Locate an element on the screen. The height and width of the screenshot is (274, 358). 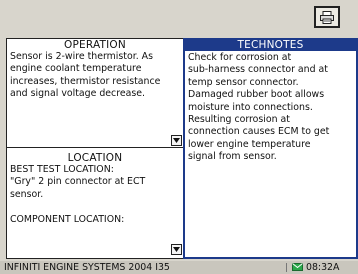
technotes-line: Damaged rubber boot allows is located at coordinates (256, 95).